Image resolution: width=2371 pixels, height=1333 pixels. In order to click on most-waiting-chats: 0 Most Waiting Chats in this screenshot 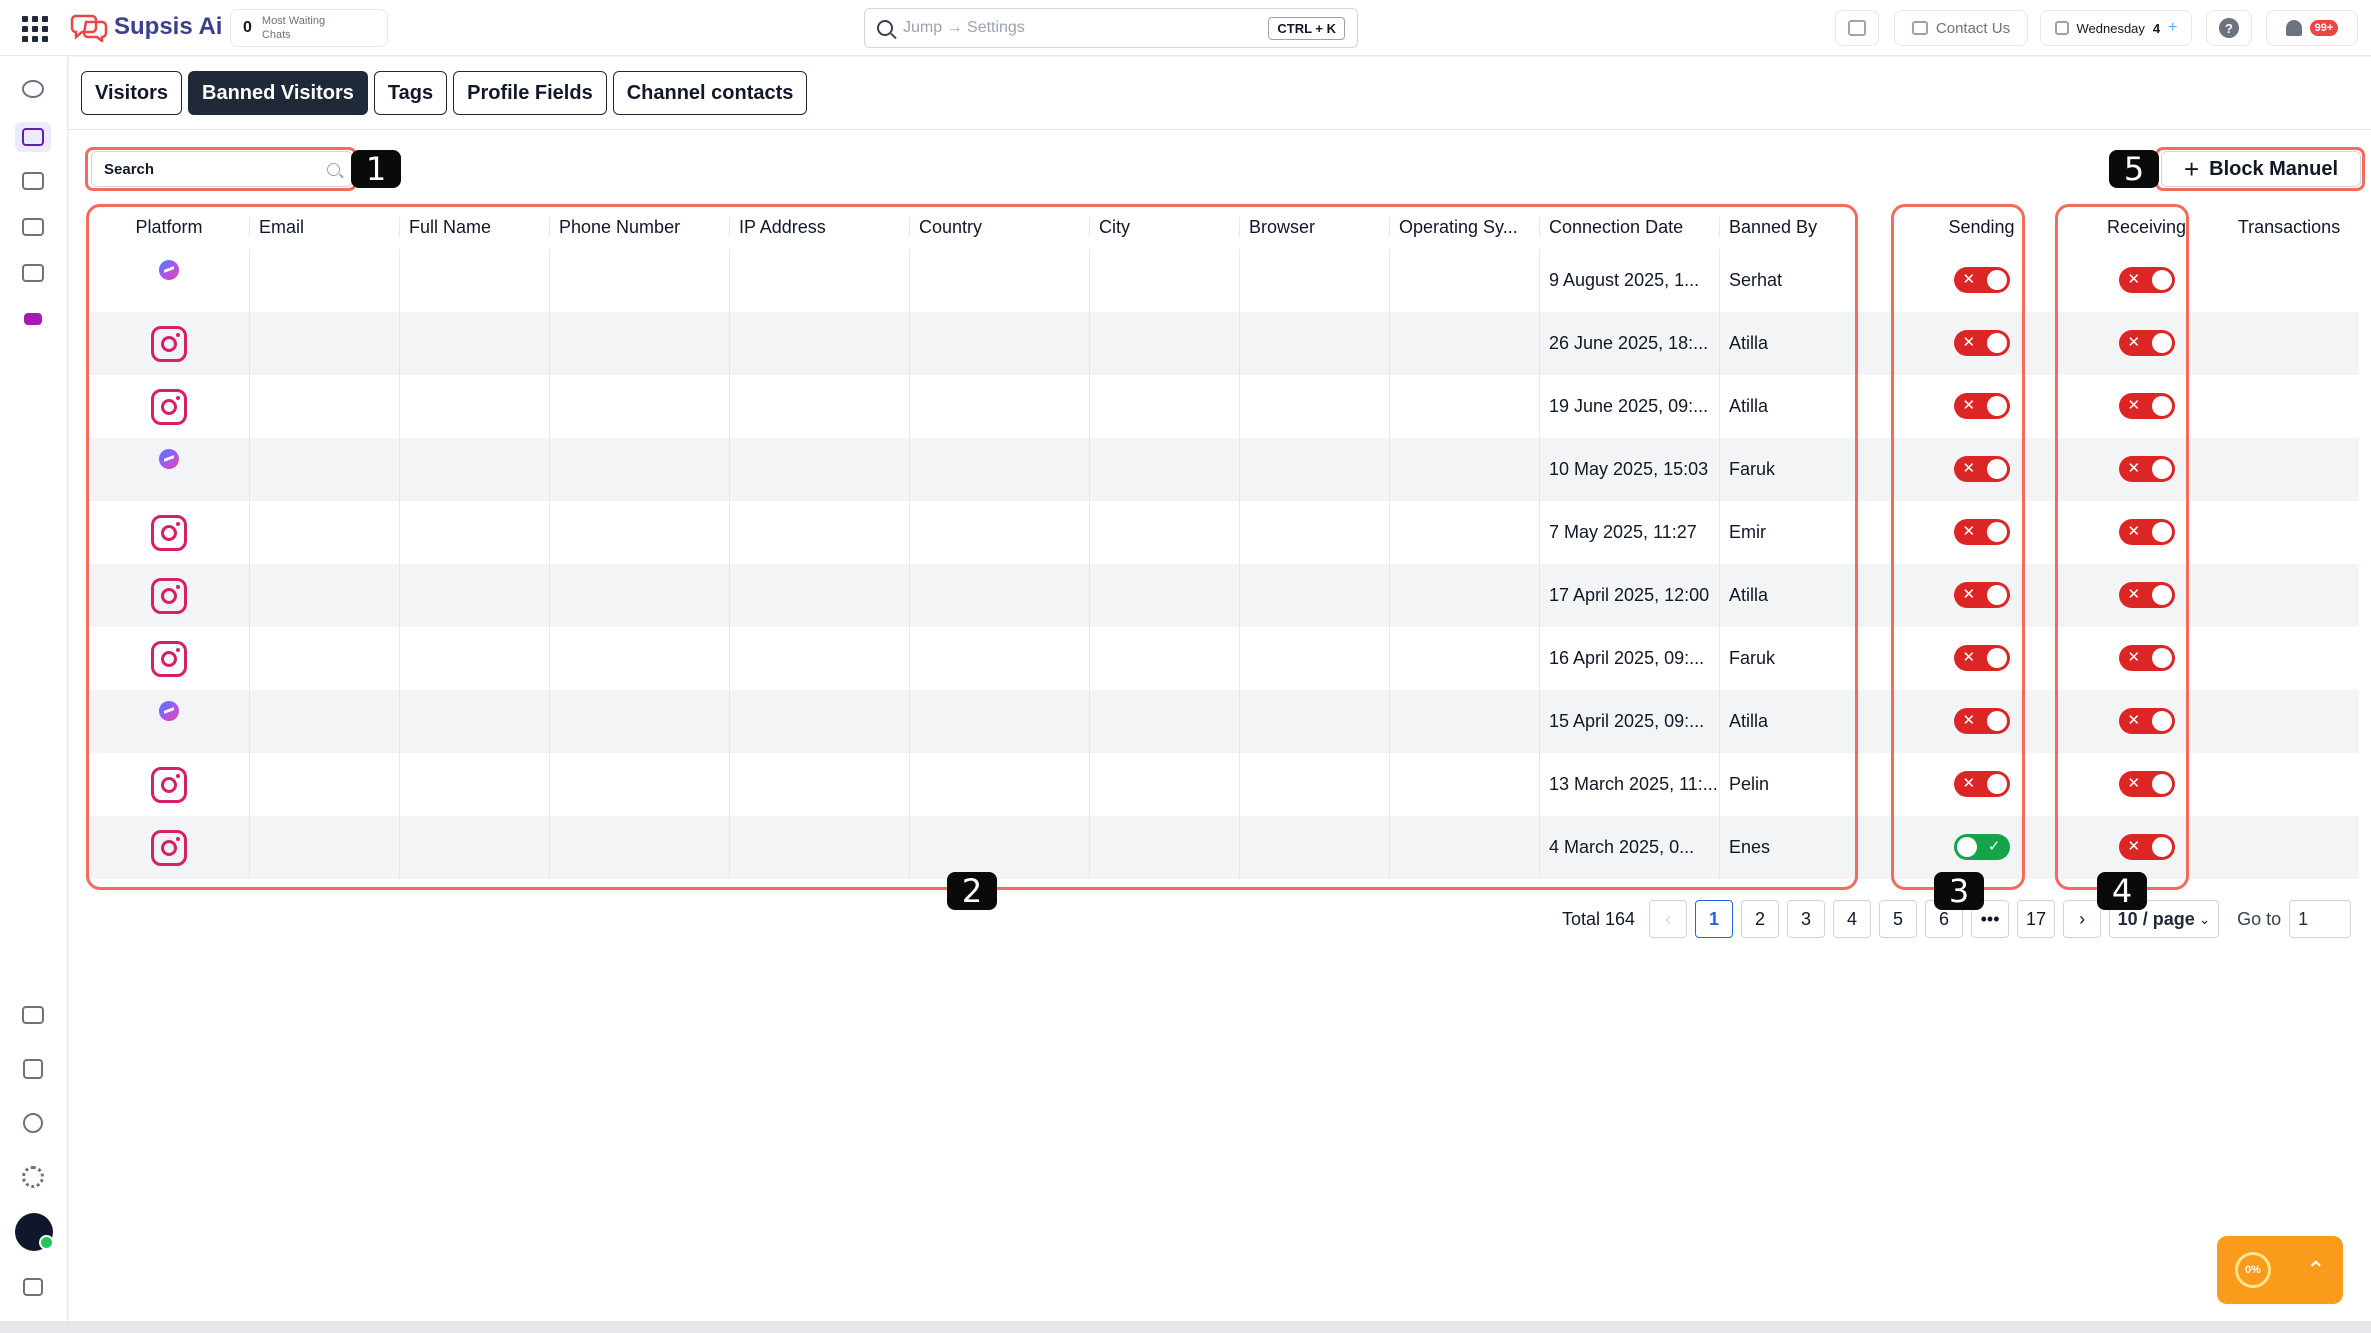, I will do `click(309, 28)`.